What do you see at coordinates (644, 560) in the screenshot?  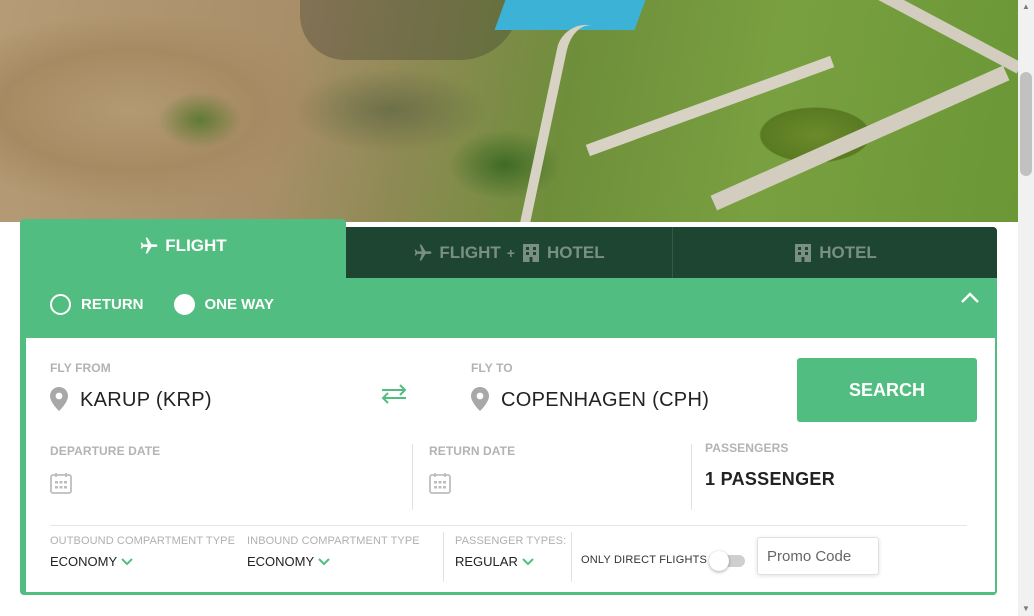 I see `direct-flights-label: ONLY DIRECT FLIGHTS` at bounding box center [644, 560].